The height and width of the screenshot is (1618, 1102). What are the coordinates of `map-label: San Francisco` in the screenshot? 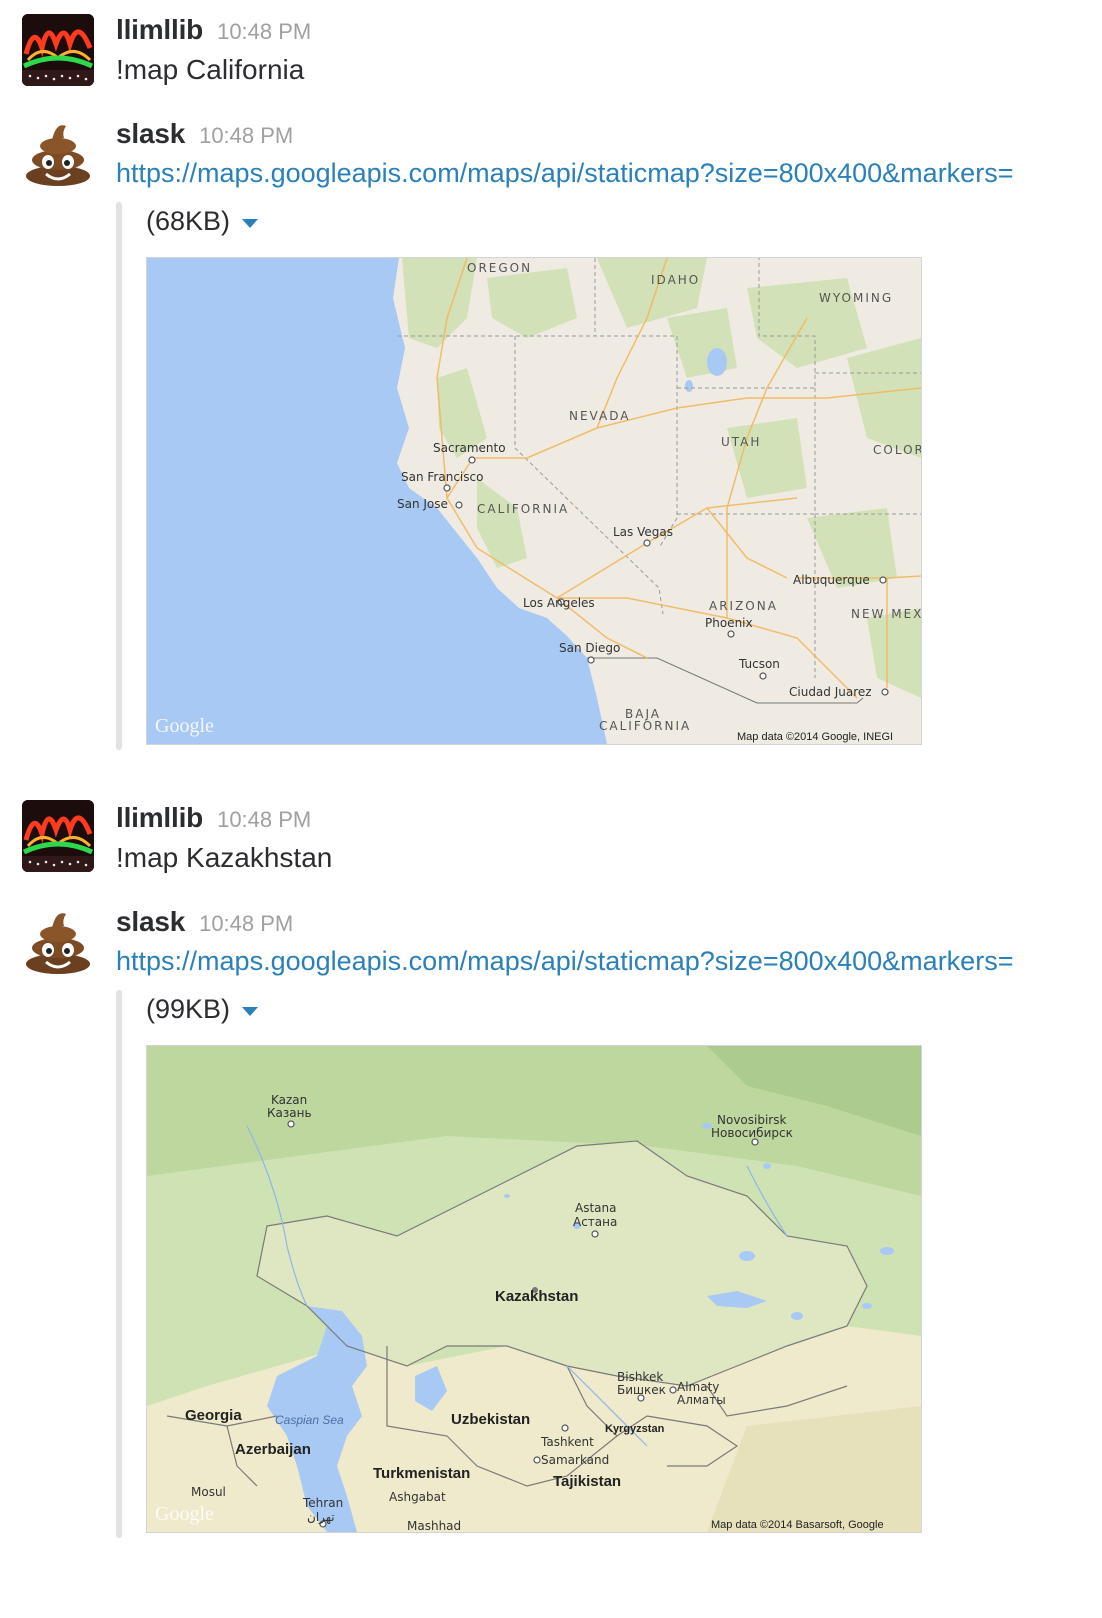 It's located at (442, 477).